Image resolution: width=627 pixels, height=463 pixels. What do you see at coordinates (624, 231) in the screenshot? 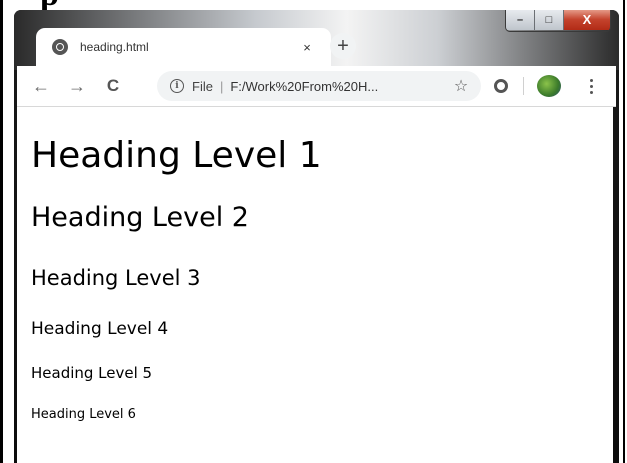
I see `right-border-line` at bounding box center [624, 231].